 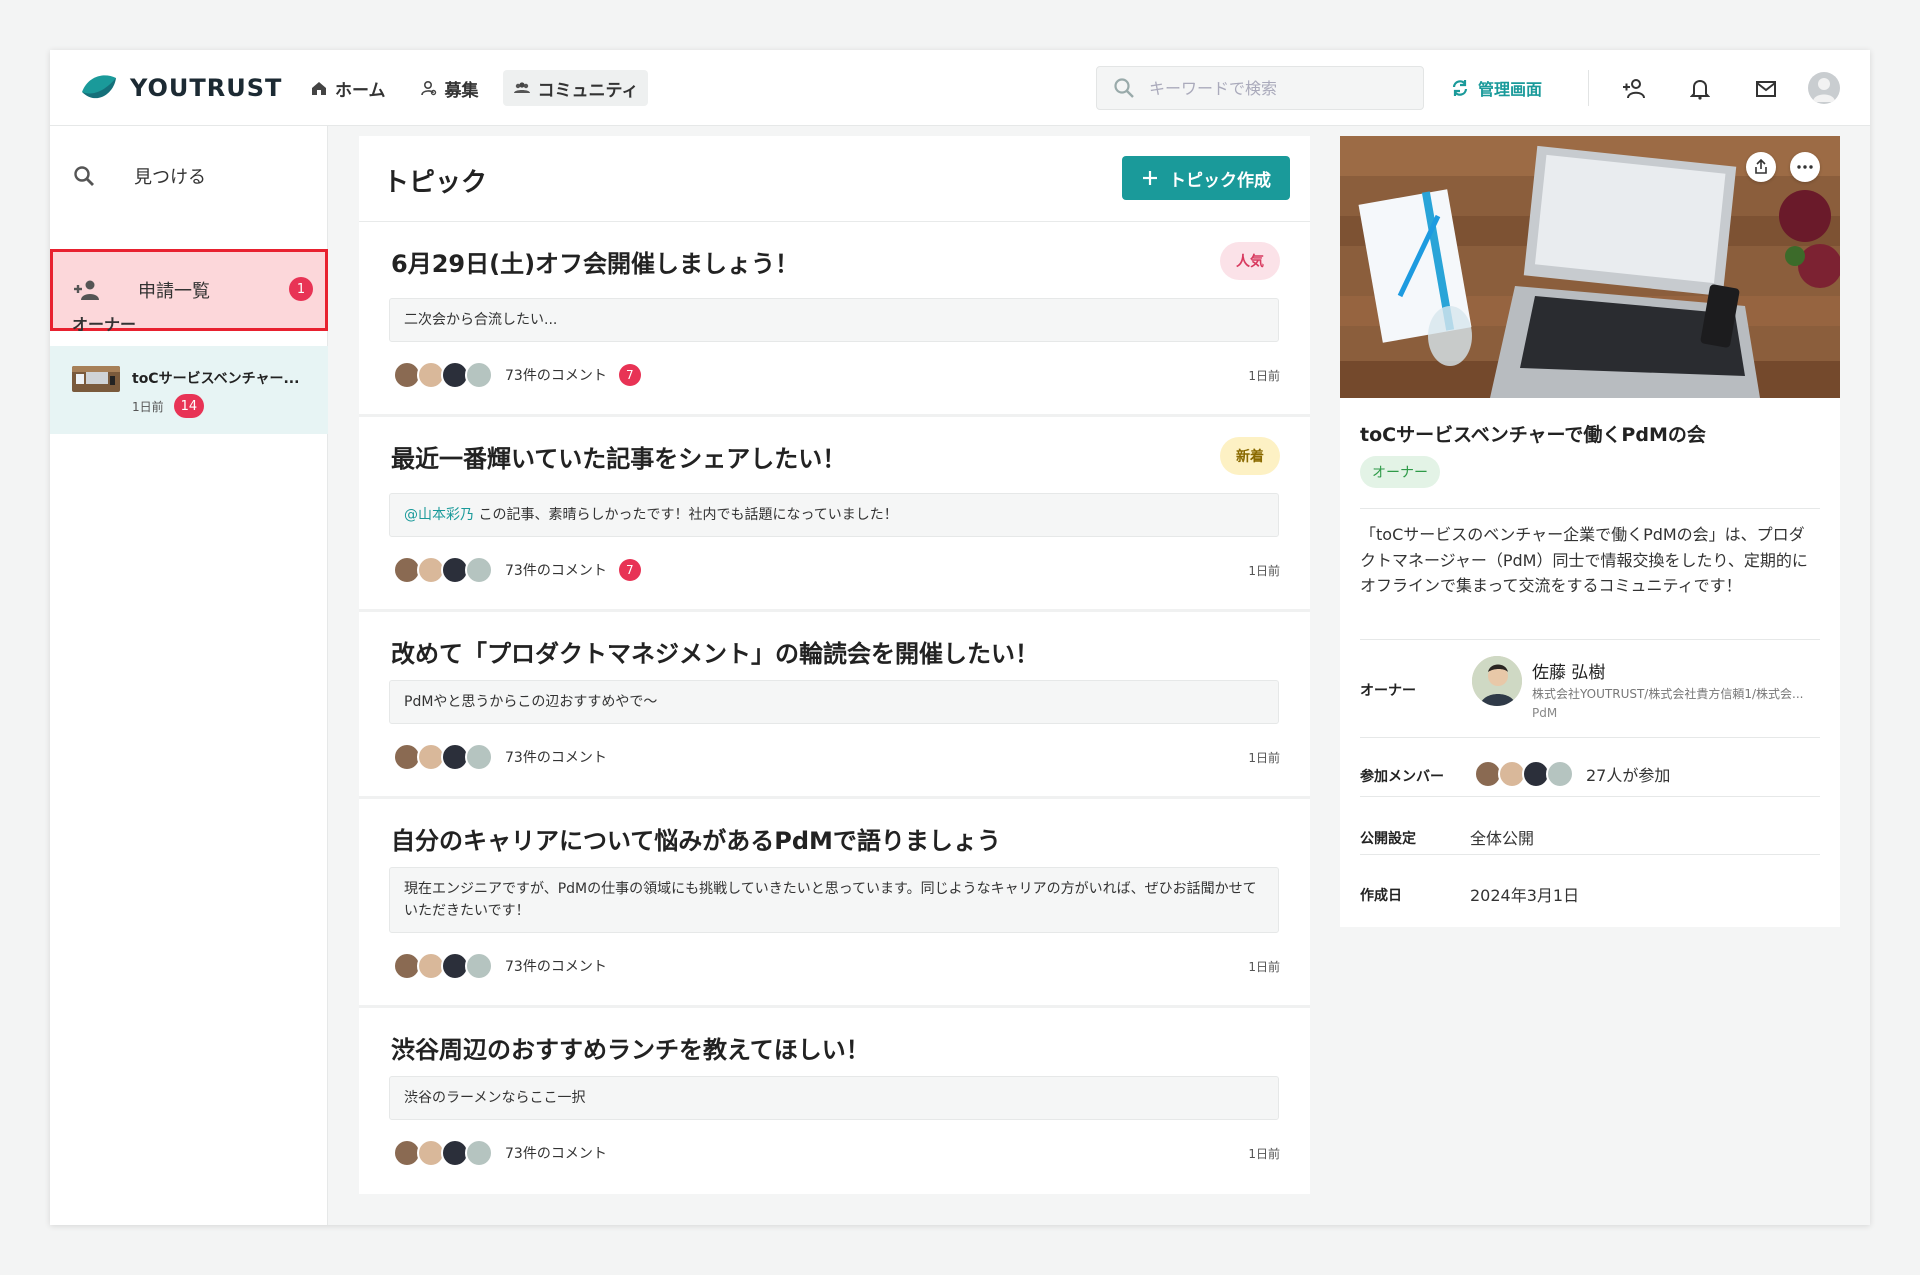 What do you see at coordinates (168, 406) in the screenshot?
I see `community-meta: 1日前 14` at bounding box center [168, 406].